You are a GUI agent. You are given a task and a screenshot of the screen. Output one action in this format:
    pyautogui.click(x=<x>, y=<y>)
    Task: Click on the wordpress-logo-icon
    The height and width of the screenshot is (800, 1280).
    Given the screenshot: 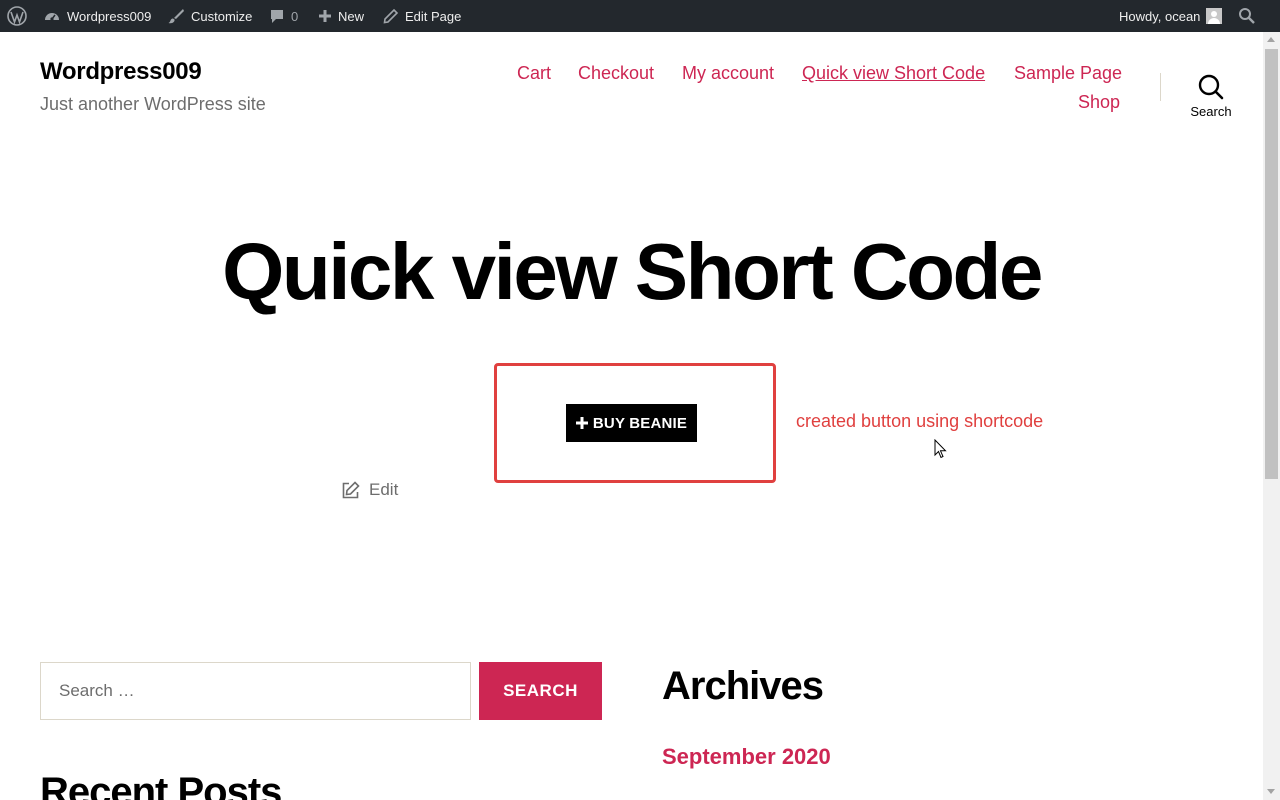 What is the action you would take?
    pyautogui.click(x=17, y=16)
    